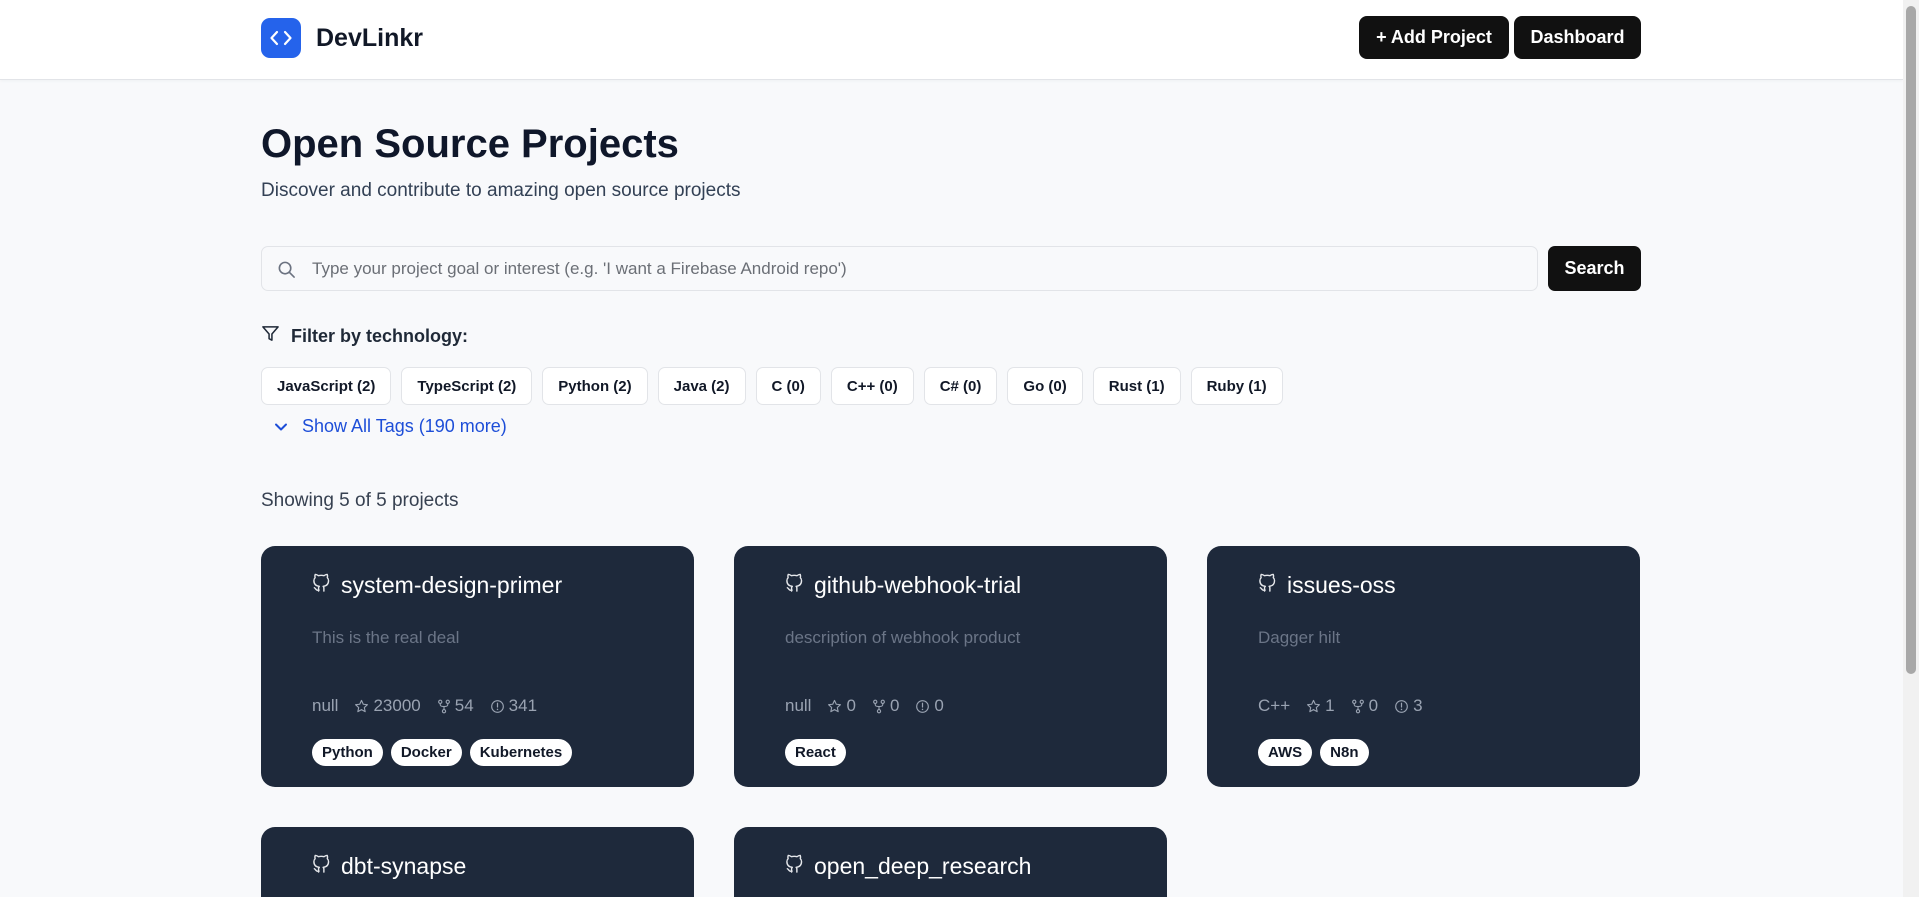 The image size is (1919, 897). What do you see at coordinates (397, 705) in the screenshot?
I see `stars-count: 23000` at bounding box center [397, 705].